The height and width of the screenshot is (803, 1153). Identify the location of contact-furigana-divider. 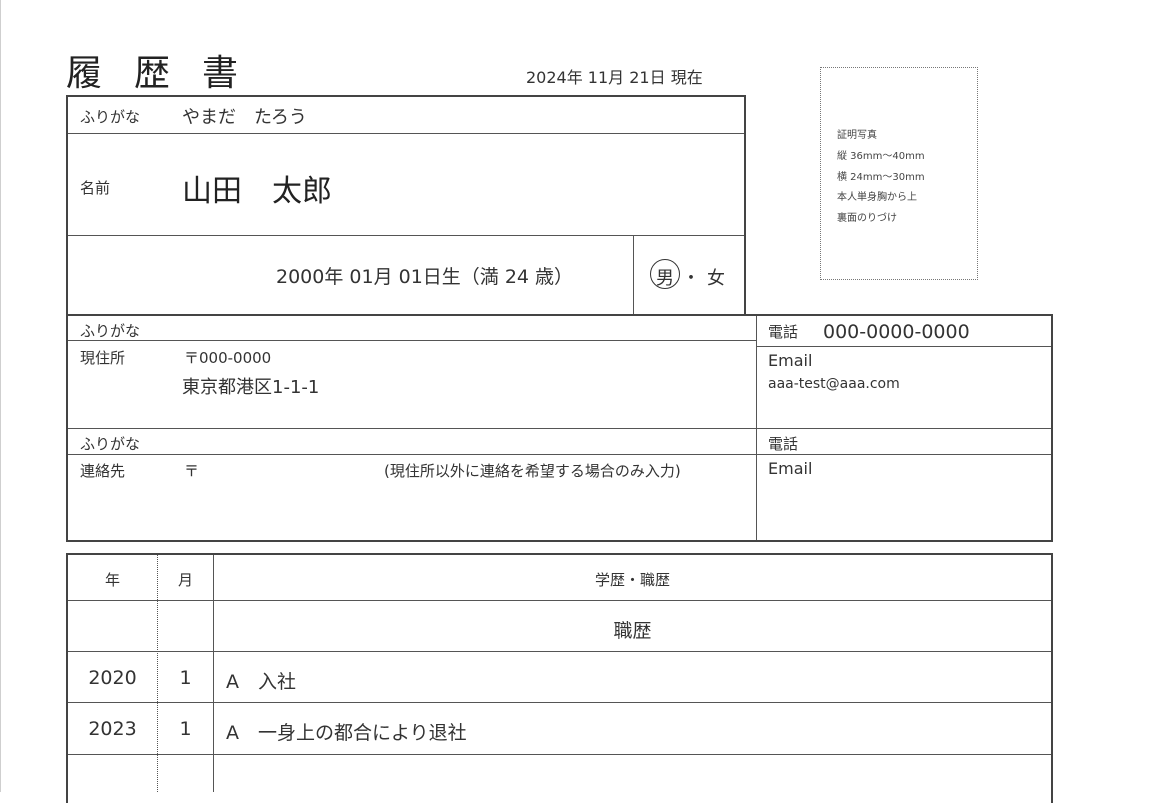
(559, 454).